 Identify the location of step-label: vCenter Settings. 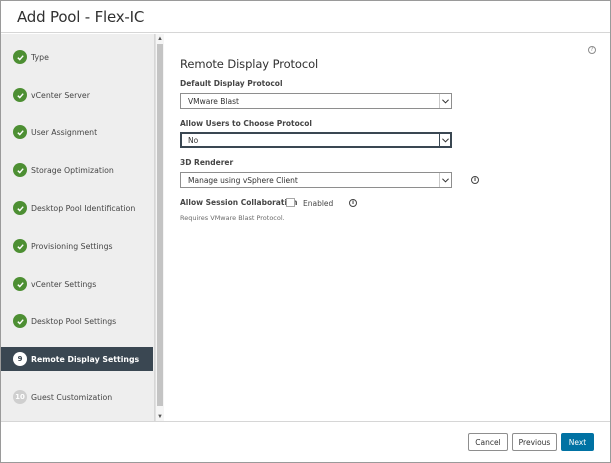
(64, 284).